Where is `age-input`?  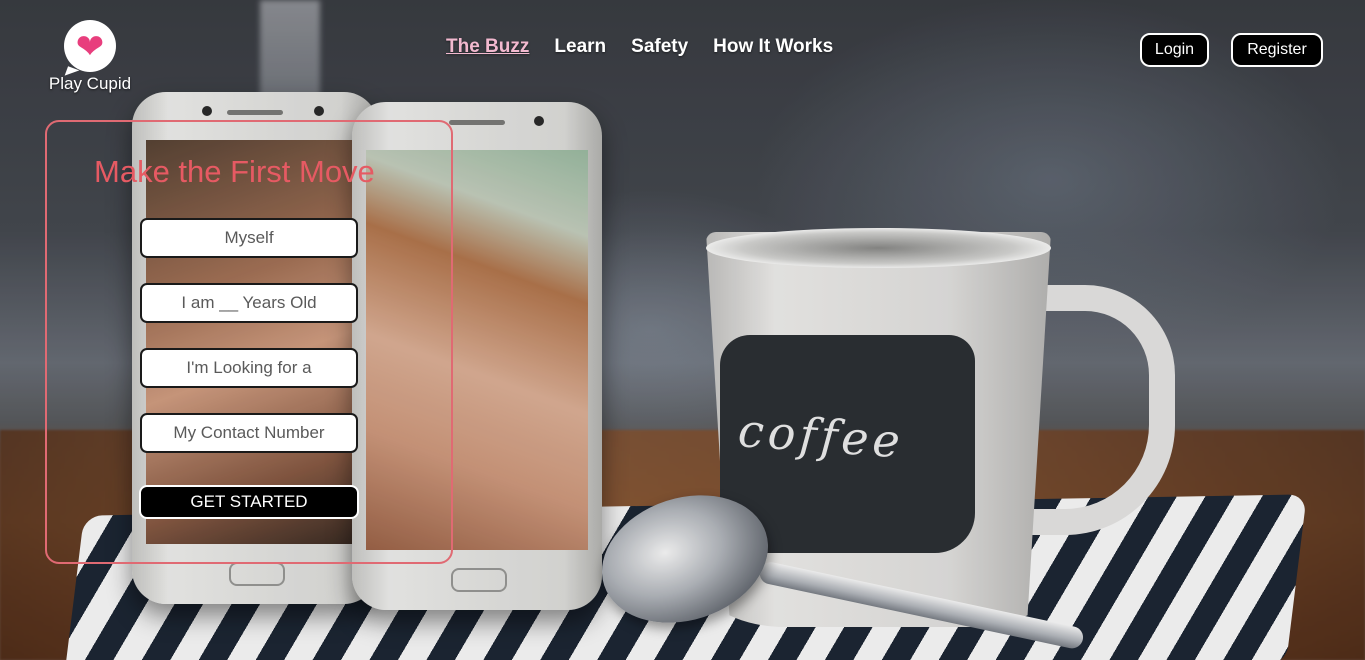
age-input is located at coordinates (249, 303).